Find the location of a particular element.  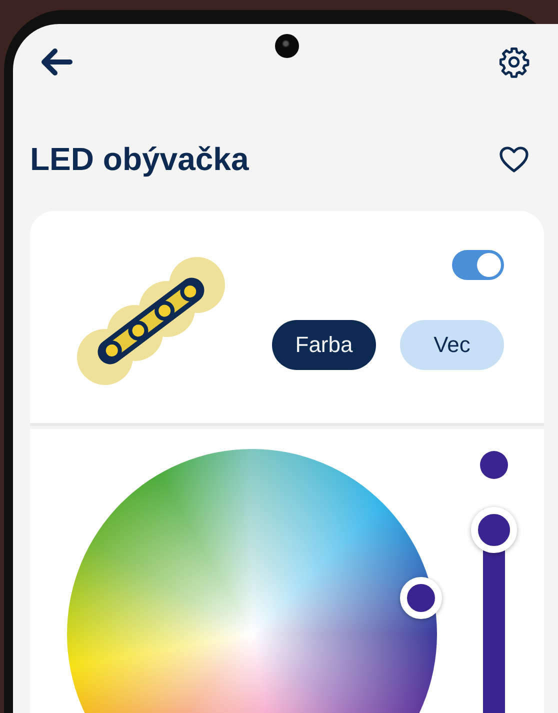

mode-button: Farba is located at coordinates (324, 345).